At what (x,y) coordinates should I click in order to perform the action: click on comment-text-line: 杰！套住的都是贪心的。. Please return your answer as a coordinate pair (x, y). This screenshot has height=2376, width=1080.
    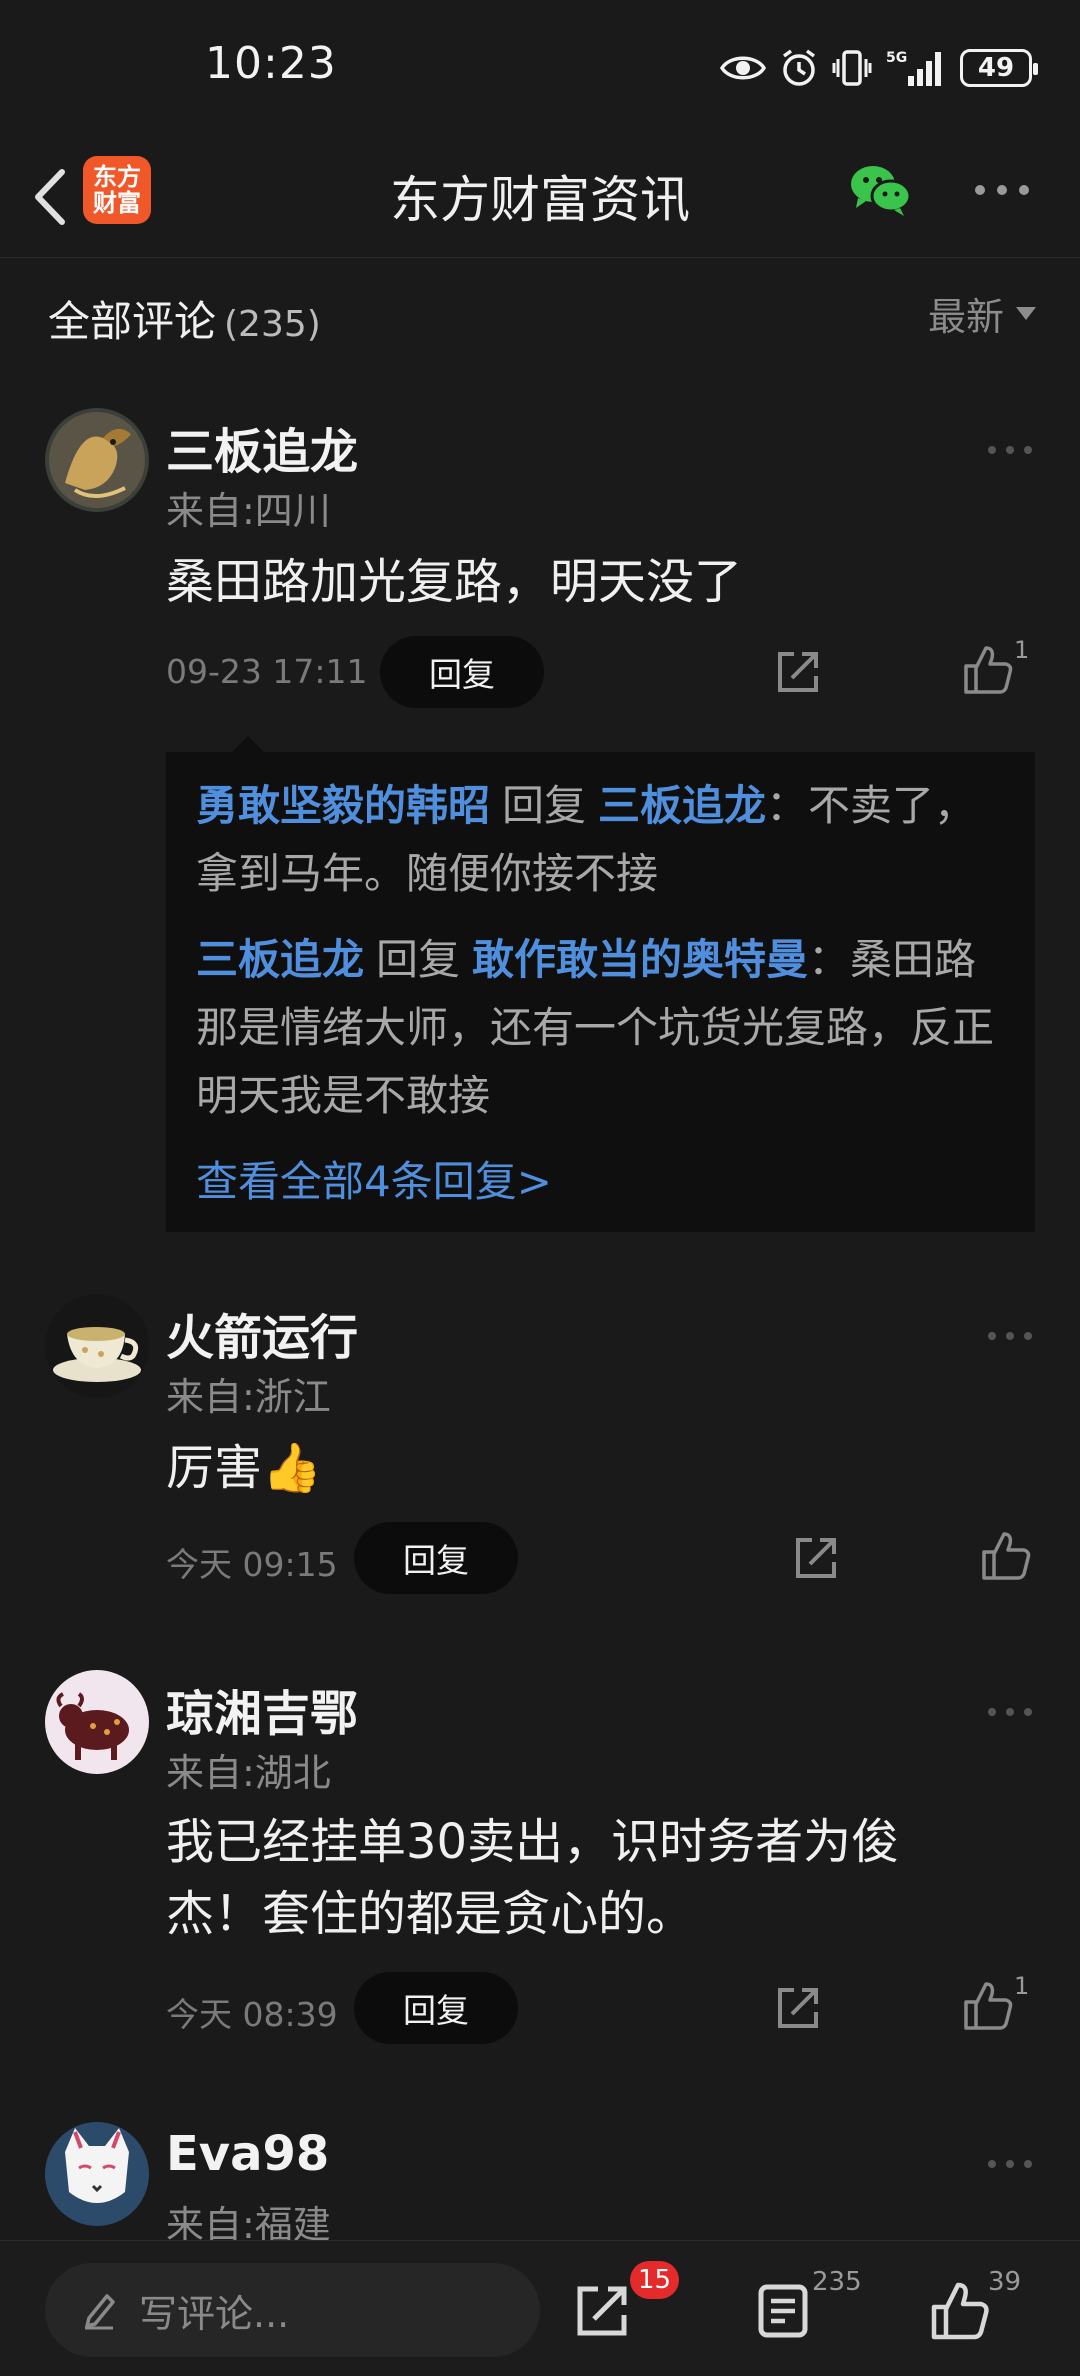
    Looking at the image, I should click on (430, 1914).